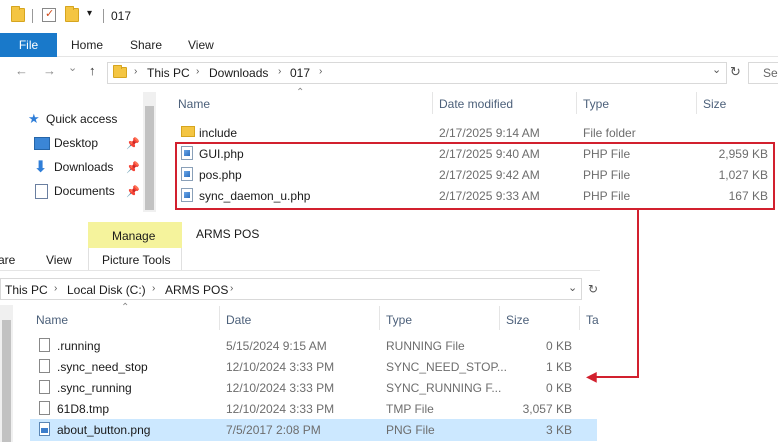 The width and height of the screenshot is (778, 442). What do you see at coordinates (21, 70) in the screenshot?
I see `back-button: ←` at bounding box center [21, 70].